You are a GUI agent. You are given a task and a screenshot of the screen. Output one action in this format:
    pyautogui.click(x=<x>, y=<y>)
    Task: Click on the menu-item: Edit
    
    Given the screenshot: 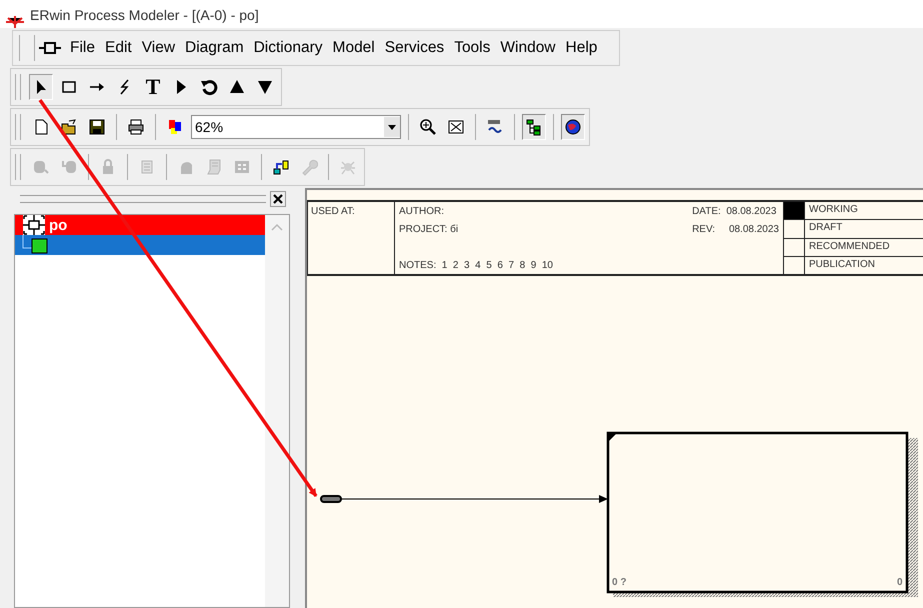 What is the action you would take?
    pyautogui.click(x=118, y=48)
    